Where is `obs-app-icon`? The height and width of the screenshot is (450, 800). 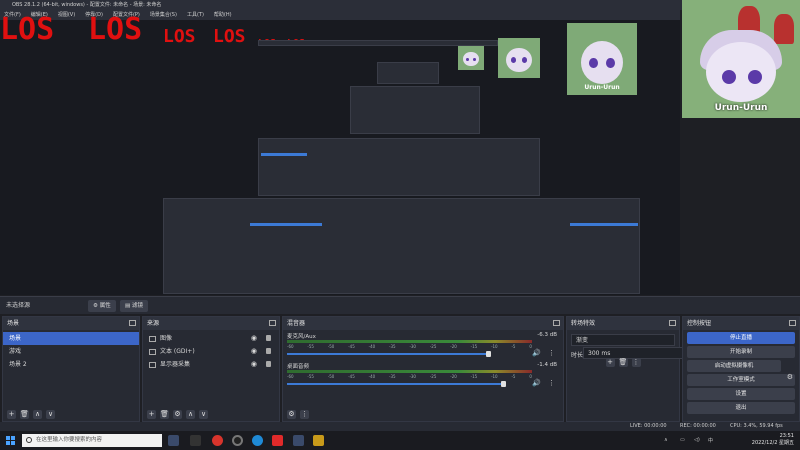 obs-app-icon is located at coordinates (237, 440).